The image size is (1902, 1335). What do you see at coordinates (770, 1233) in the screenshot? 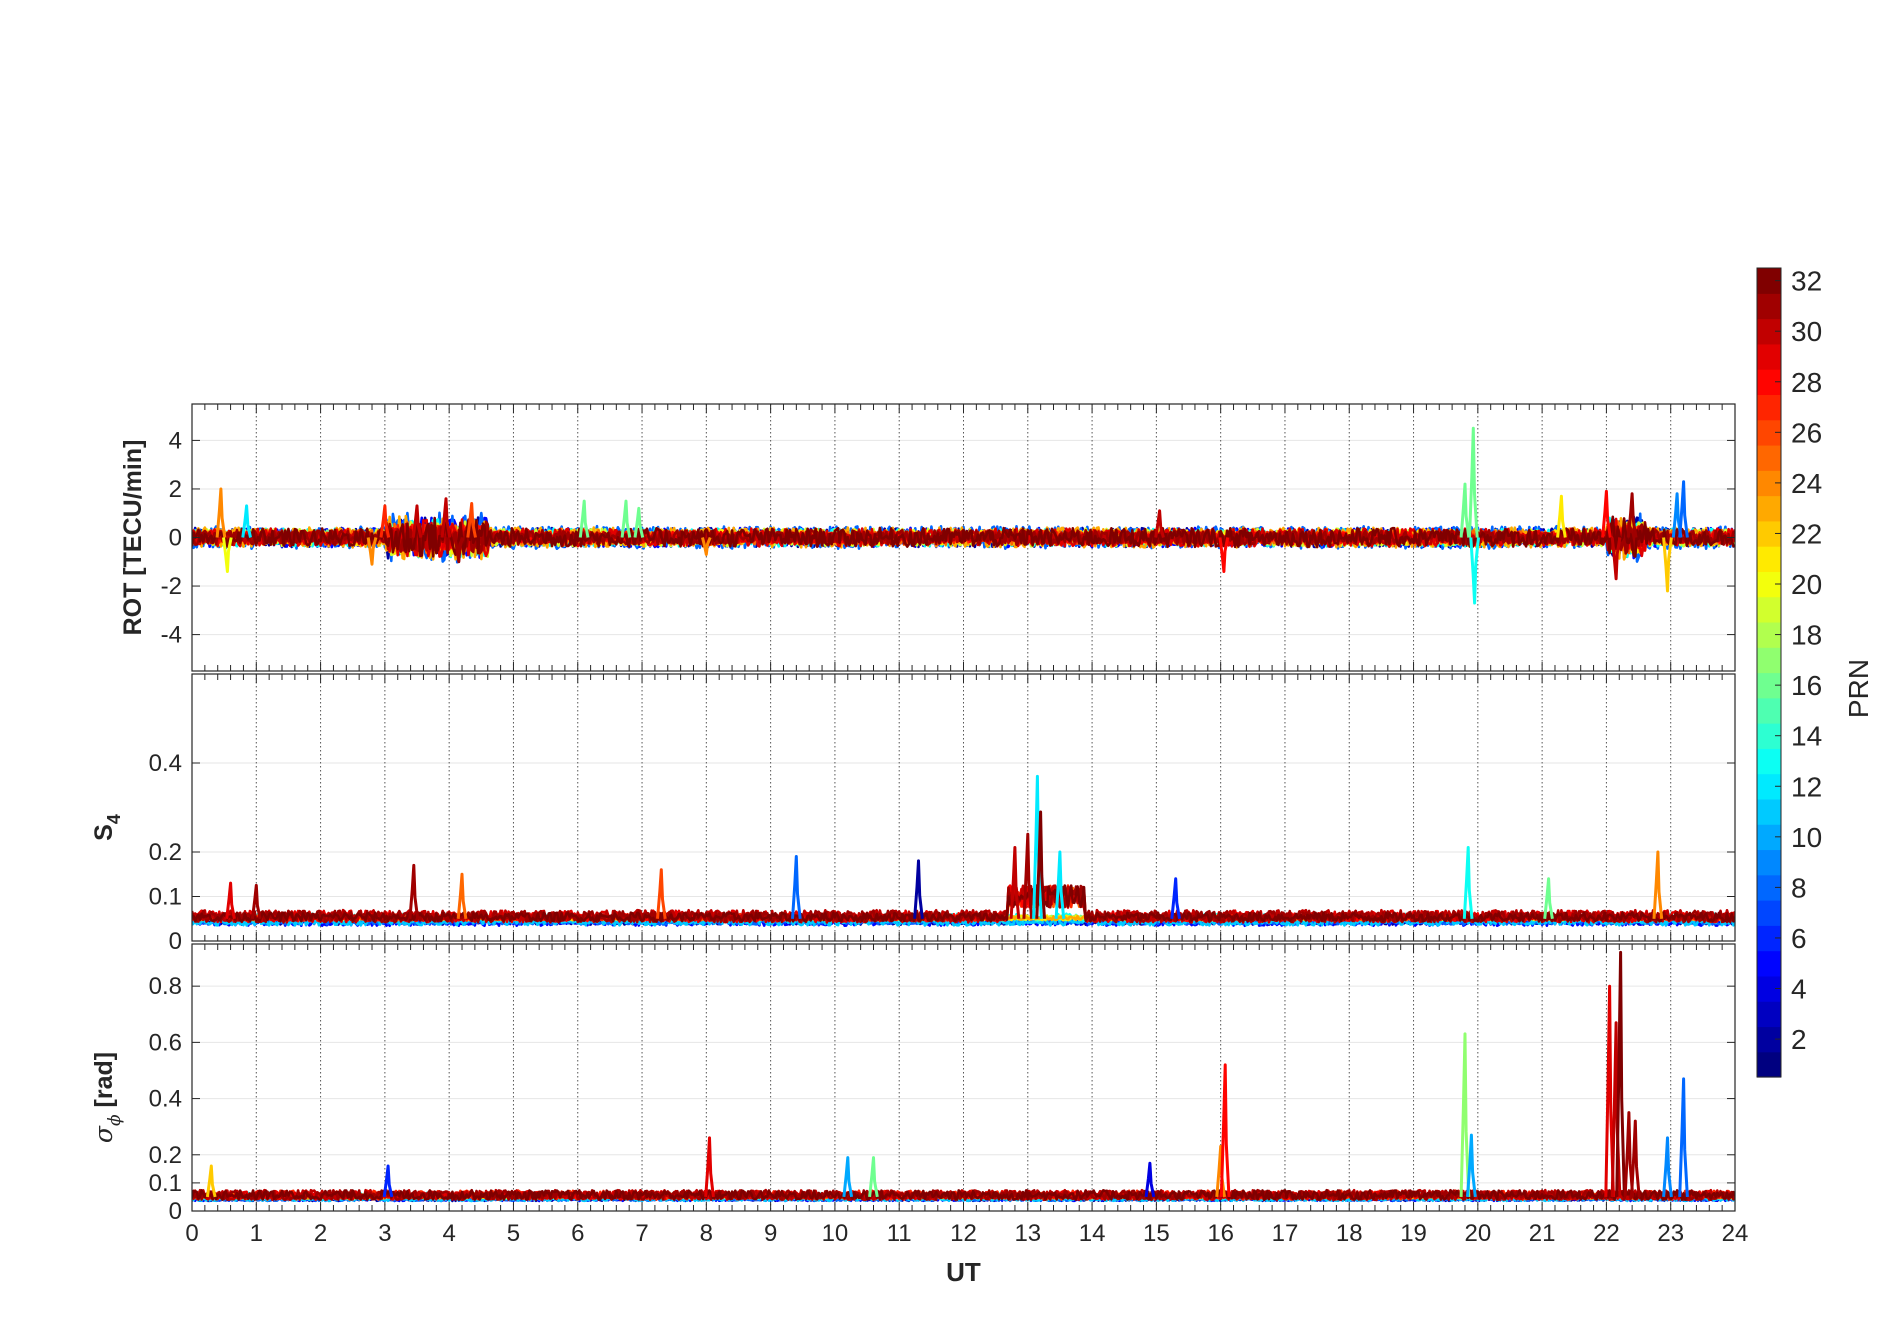
I see `x-tick-label: 9` at bounding box center [770, 1233].